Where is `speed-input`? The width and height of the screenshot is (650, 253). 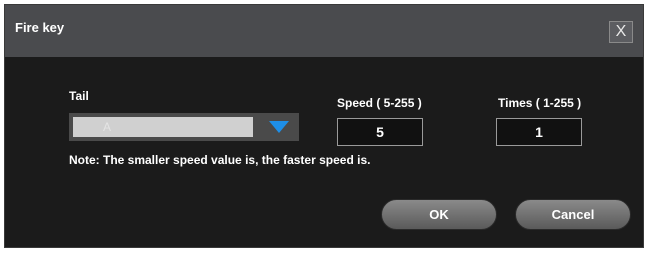
speed-input is located at coordinates (380, 132).